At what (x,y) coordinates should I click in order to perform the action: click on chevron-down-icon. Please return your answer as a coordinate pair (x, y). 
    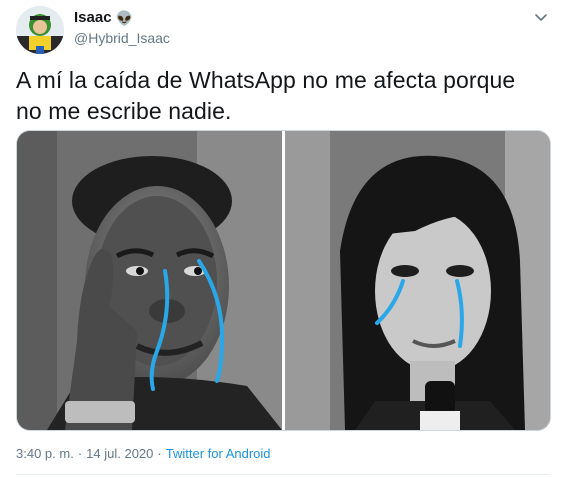
    Looking at the image, I should click on (541, 18).